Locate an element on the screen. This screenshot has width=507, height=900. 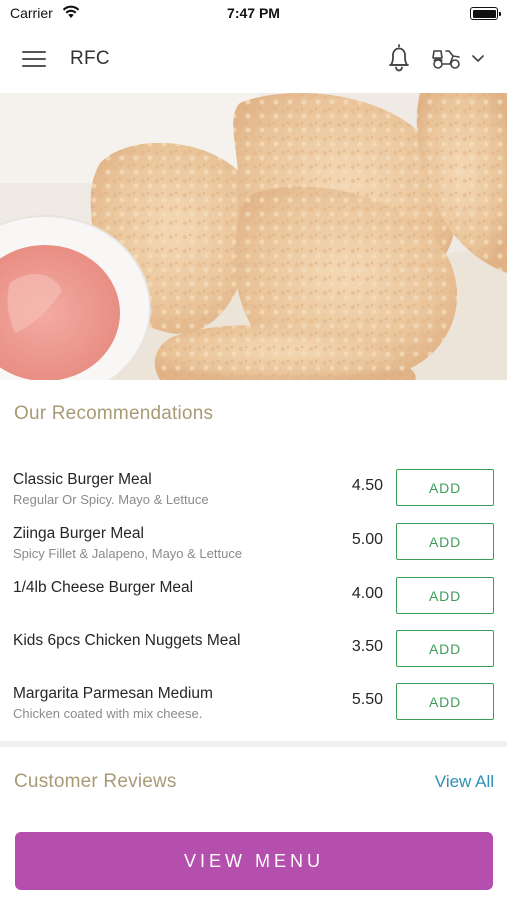
page-title: RFC is located at coordinates (90, 58).